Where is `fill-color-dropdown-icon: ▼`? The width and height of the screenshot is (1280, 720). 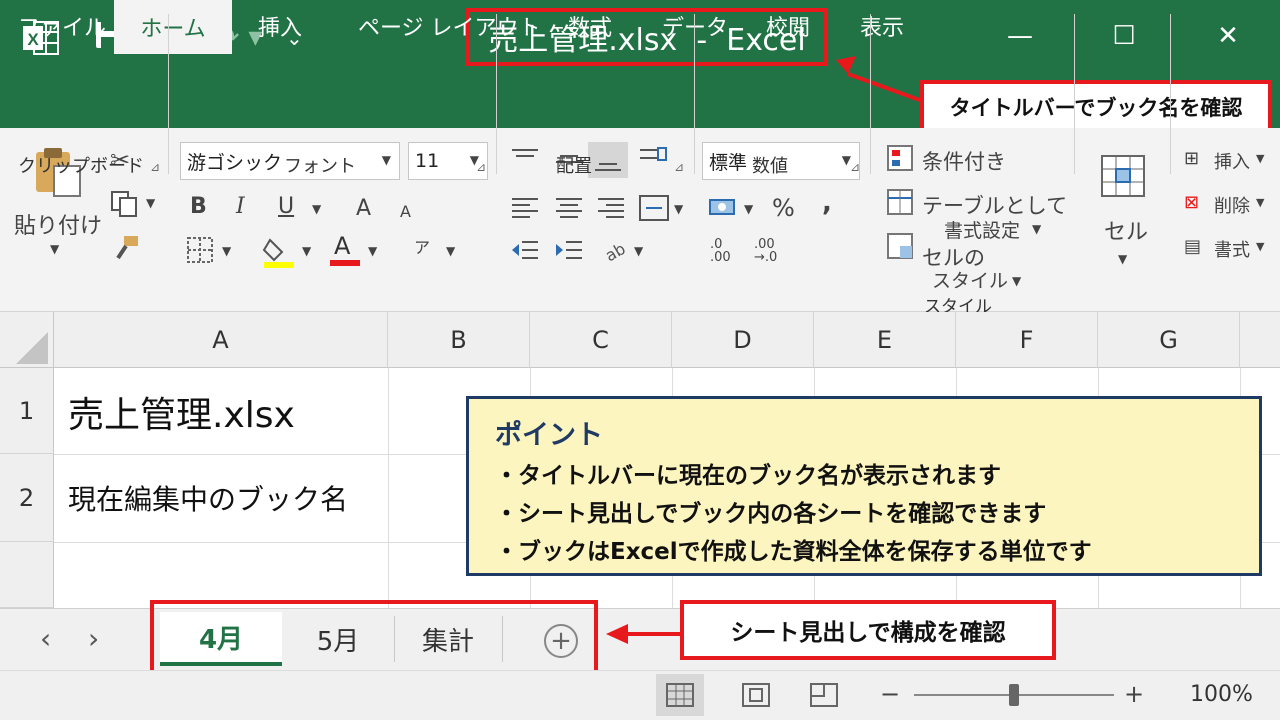
fill-color-dropdown-icon: ▼ is located at coordinates (306, 251).